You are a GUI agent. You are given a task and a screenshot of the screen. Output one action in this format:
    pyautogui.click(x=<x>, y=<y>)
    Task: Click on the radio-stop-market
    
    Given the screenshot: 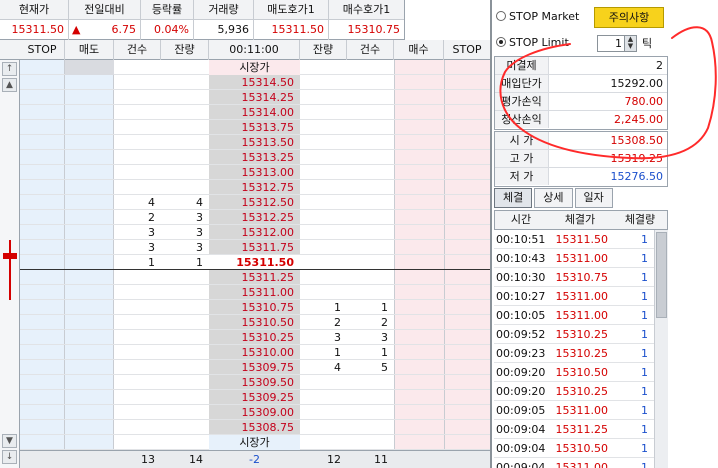 What is the action you would take?
    pyautogui.click(x=501, y=16)
    